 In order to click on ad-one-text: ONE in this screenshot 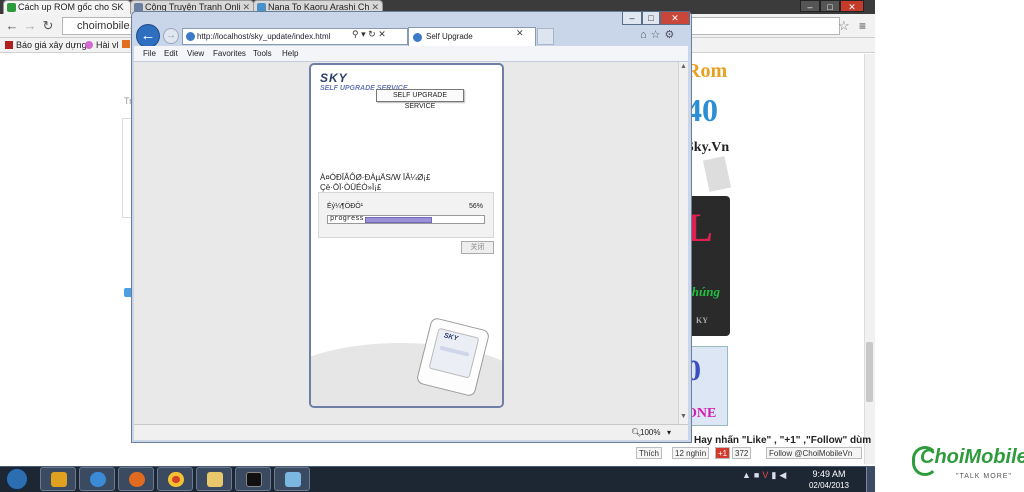, I will do `click(701, 413)`.